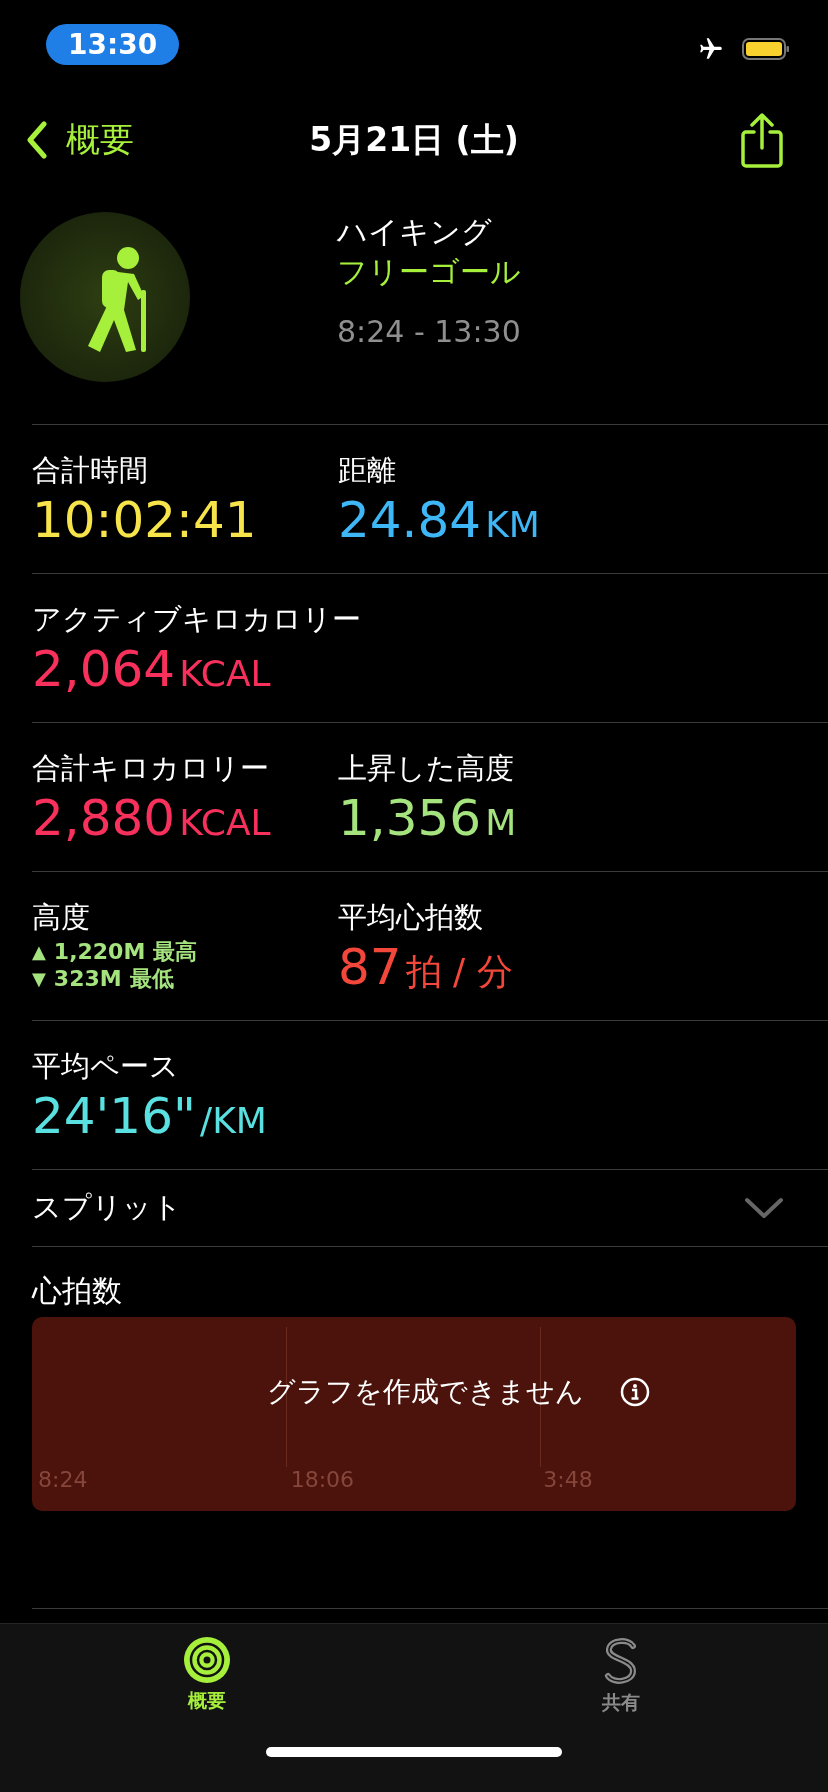 The width and height of the screenshot is (828, 1792). What do you see at coordinates (61, 917) in the screenshot?
I see `metric-label: 高度` at bounding box center [61, 917].